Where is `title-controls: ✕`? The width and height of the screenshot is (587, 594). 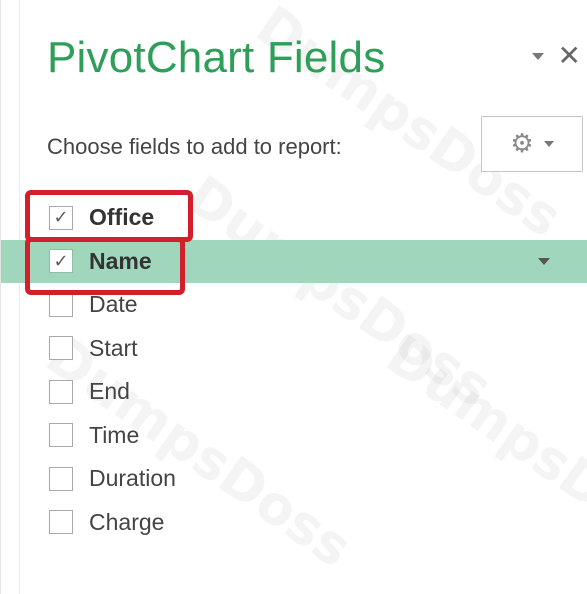
title-controls: ✕ is located at coordinates (556, 56).